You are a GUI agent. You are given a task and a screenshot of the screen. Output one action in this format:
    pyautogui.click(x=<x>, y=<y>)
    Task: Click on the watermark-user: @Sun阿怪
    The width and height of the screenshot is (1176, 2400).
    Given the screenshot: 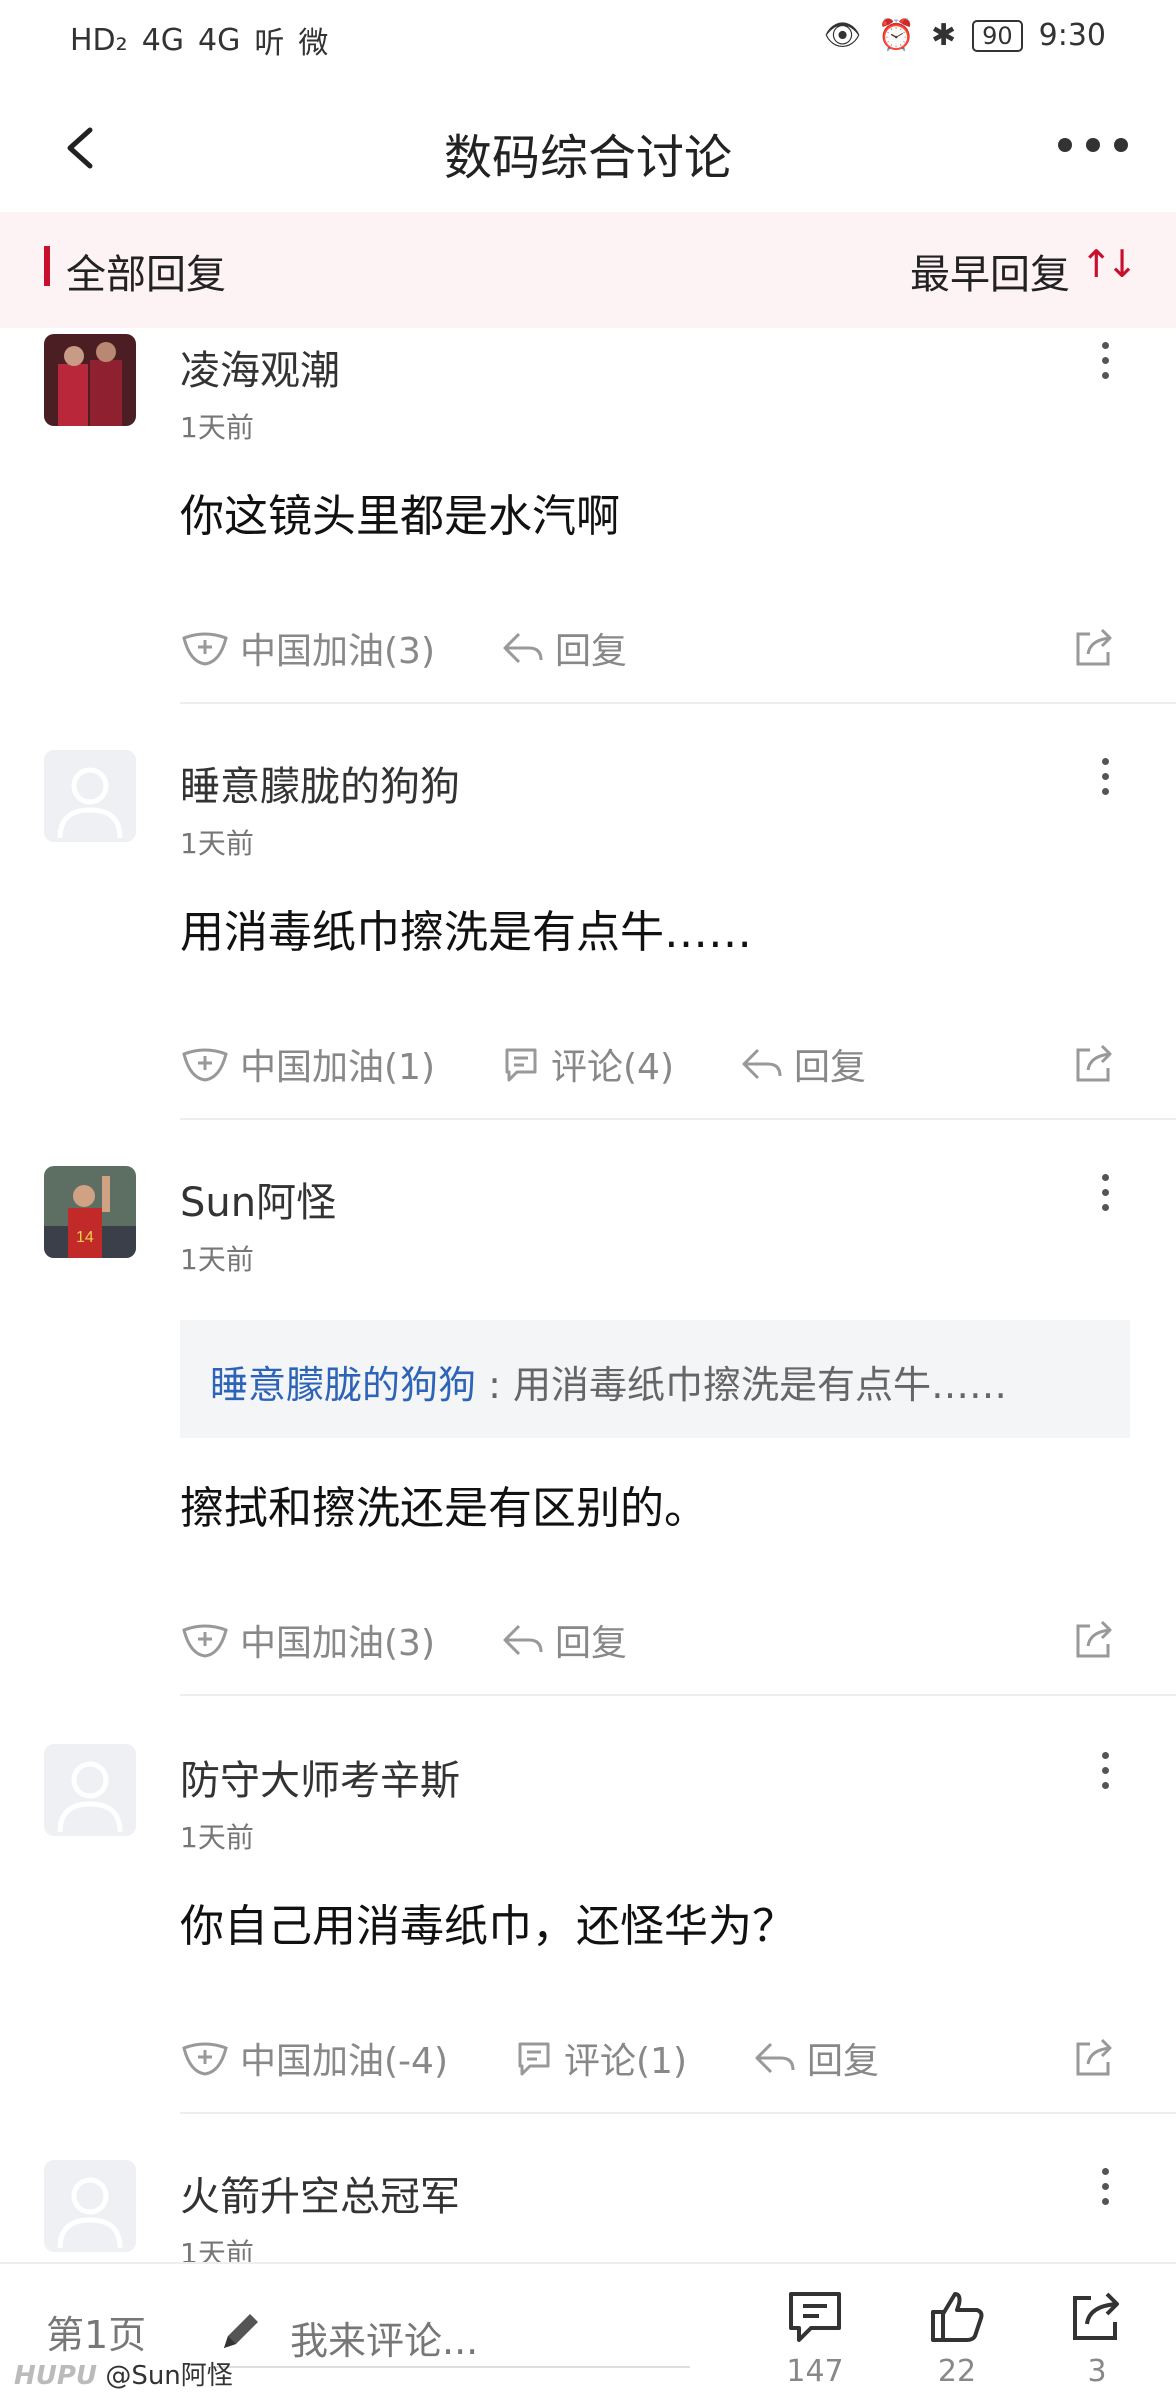 What is the action you would take?
    pyautogui.click(x=169, y=2376)
    